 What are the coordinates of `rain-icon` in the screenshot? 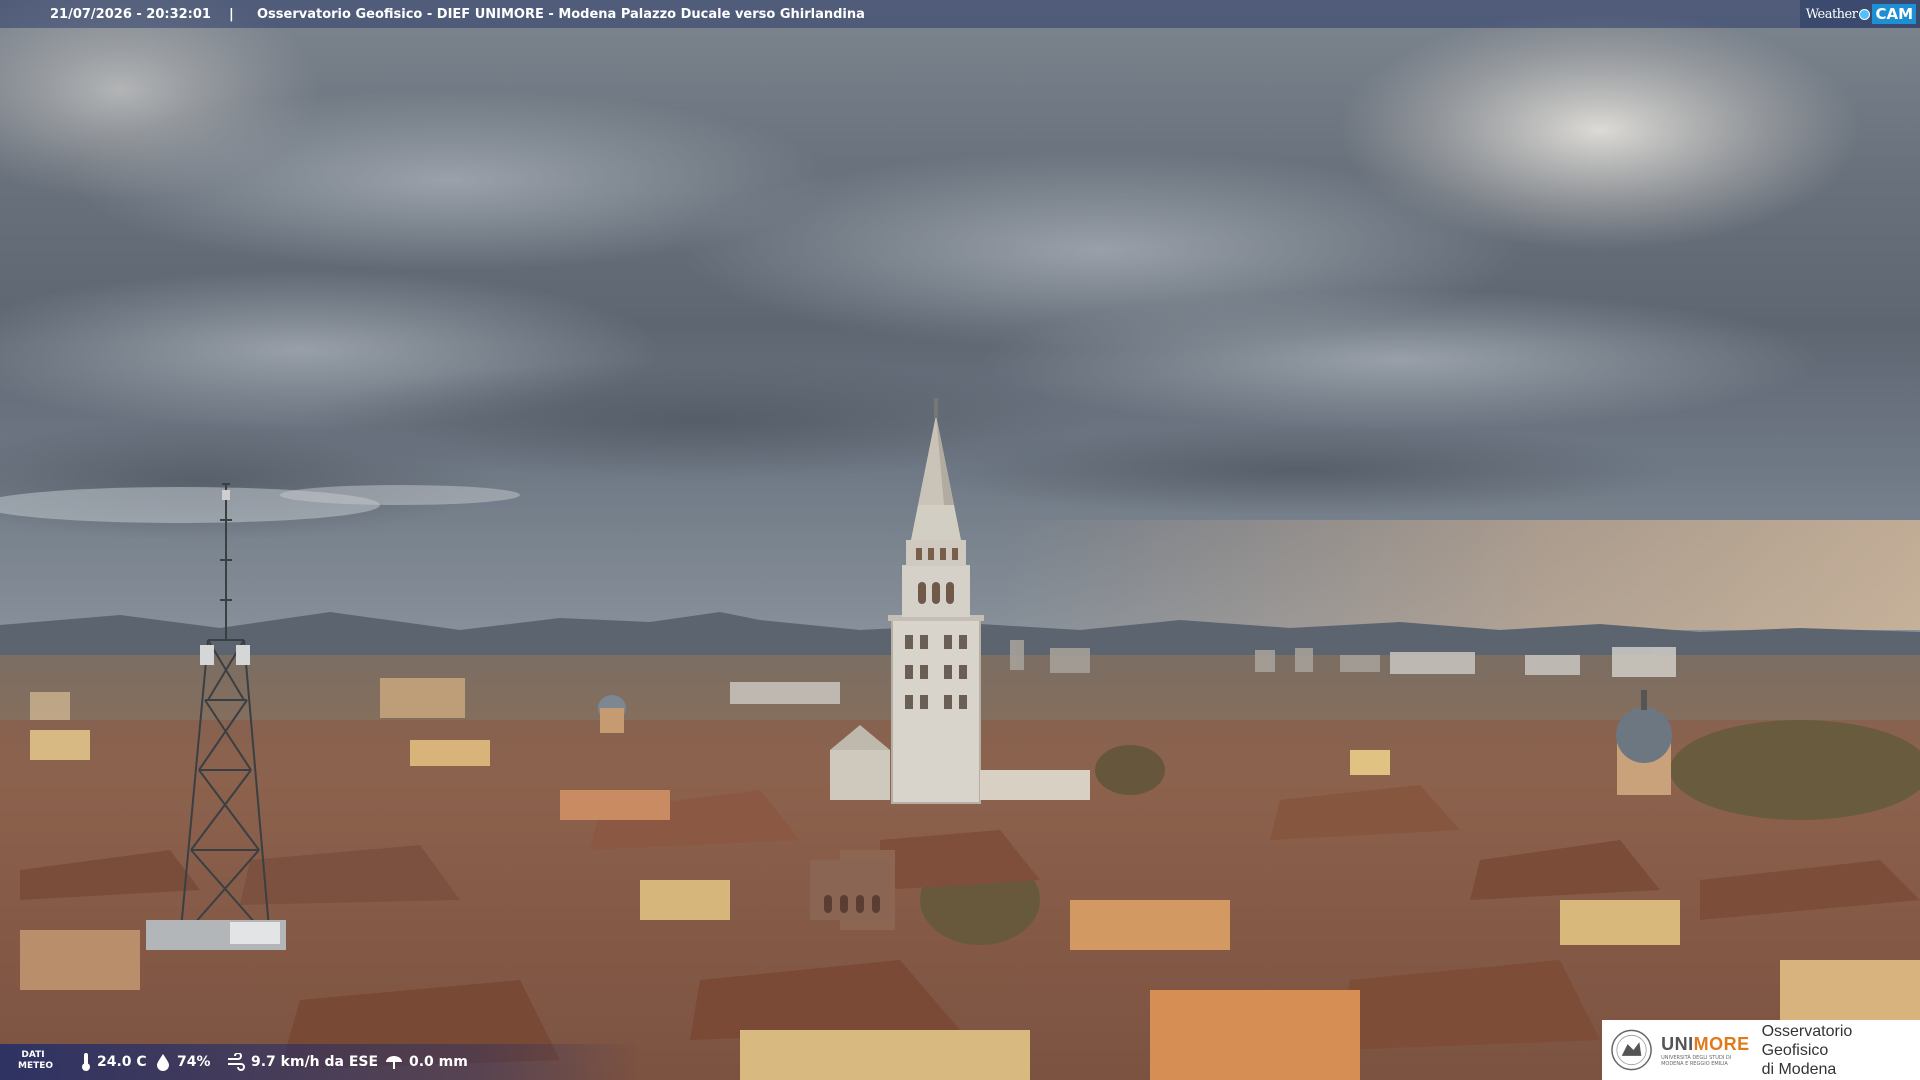 It's located at (394, 1062).